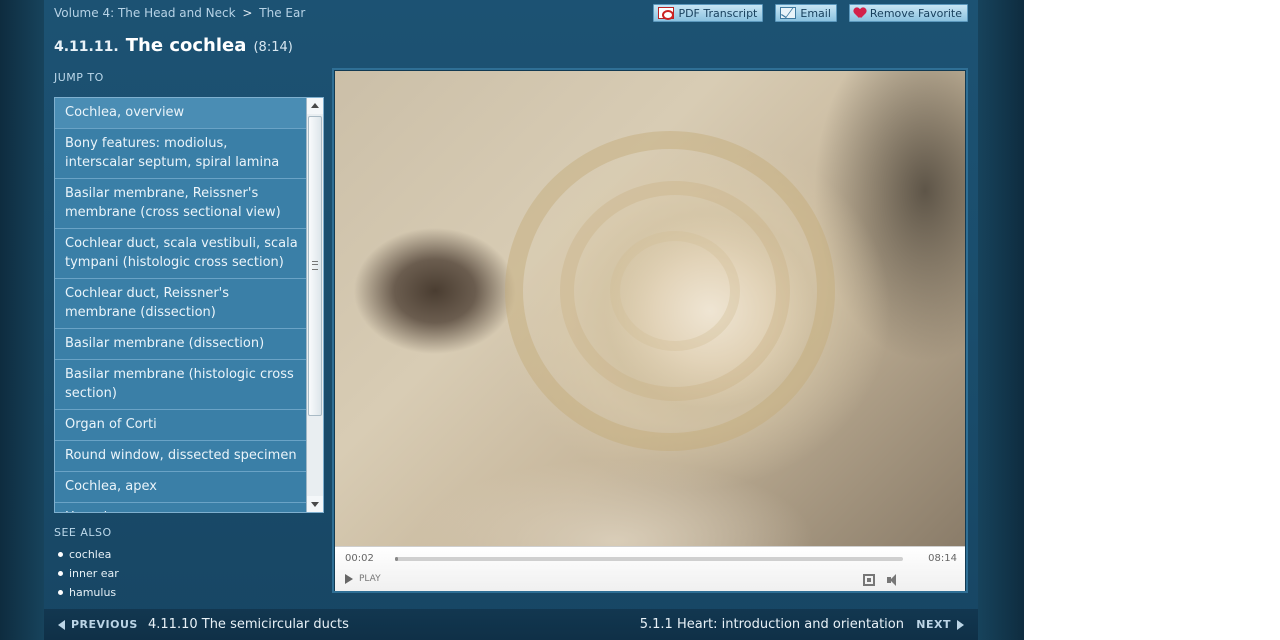 The width and height of the screenshot is (1280, 640). Describe the element at coordinates (718, 13) in the screenshot. I see `pdf-transcript-label: PDF Transcript` at that location.